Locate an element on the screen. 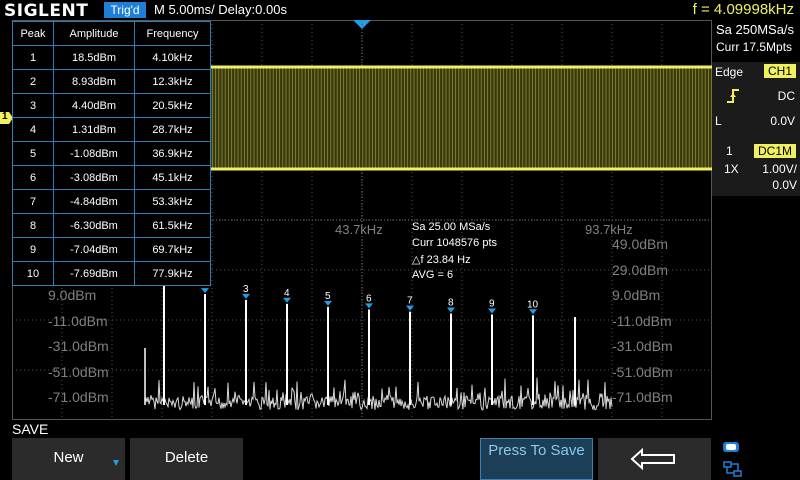 Image resolution: width=800 pixels, height=480 pixels. peak-marker-label: 7 is located at coordinates (410, 301).